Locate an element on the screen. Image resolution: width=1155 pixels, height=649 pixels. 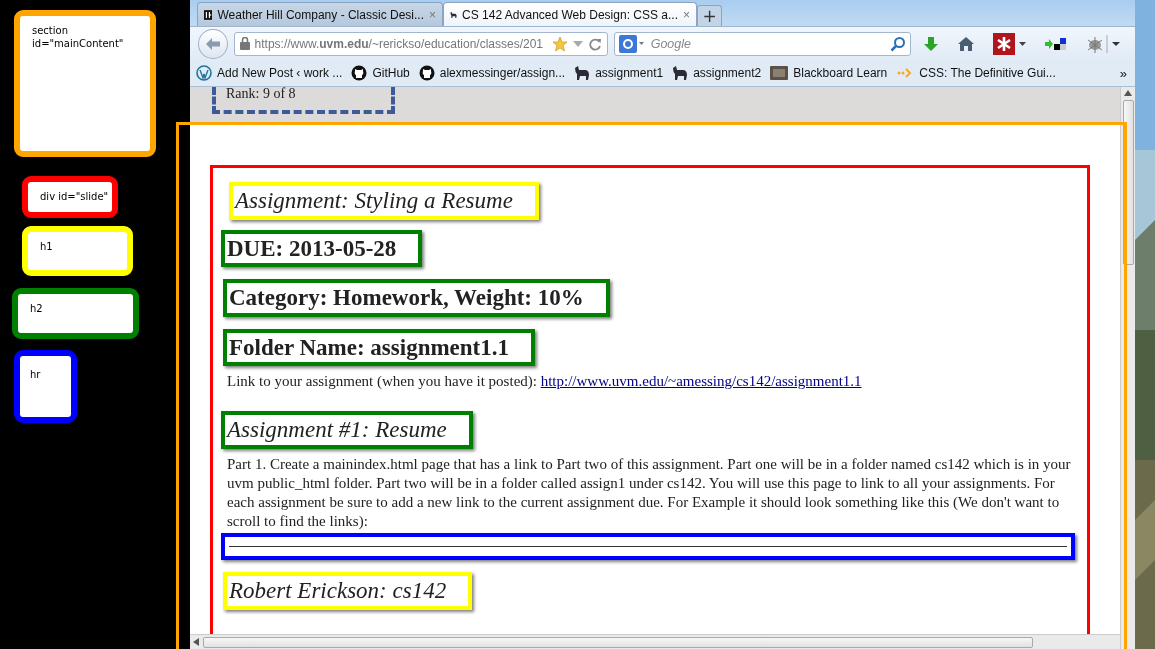
page-heading: Assignment: Styling a Resume is located at coordinates (384, 201).